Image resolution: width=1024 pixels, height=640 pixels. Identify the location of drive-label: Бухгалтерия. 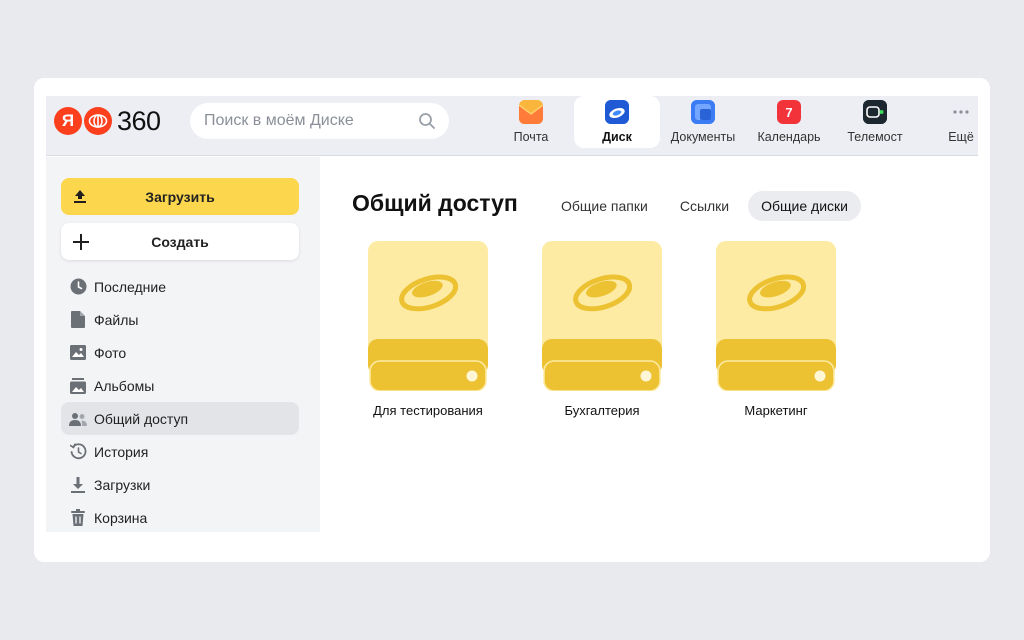
(602, 410).